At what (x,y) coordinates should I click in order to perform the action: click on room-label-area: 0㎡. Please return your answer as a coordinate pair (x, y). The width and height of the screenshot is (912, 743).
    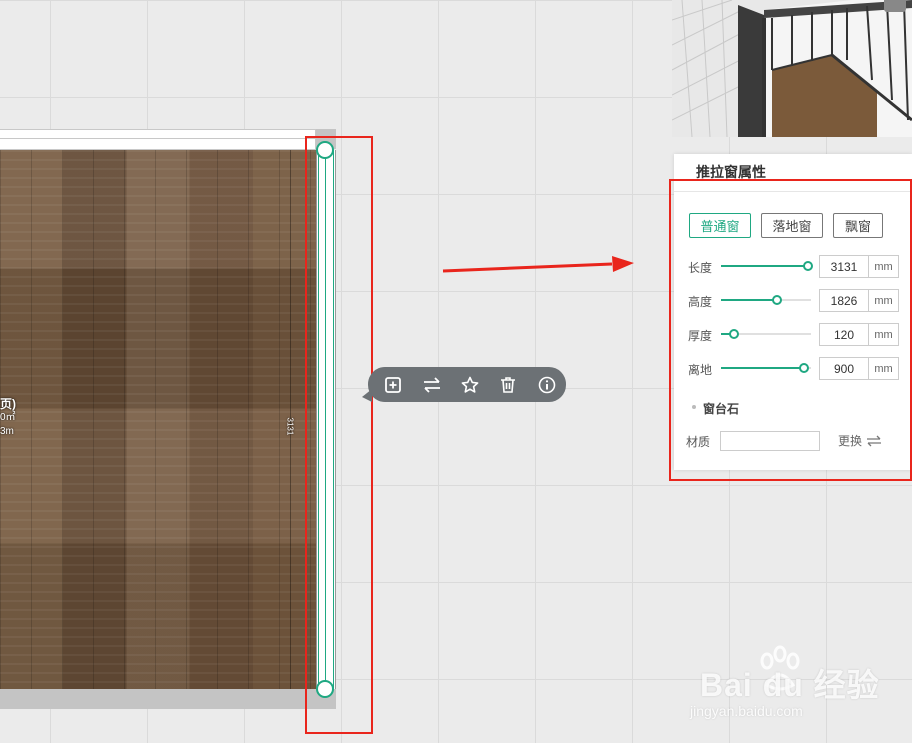
    Looking at the image, I should click on (8, 417).